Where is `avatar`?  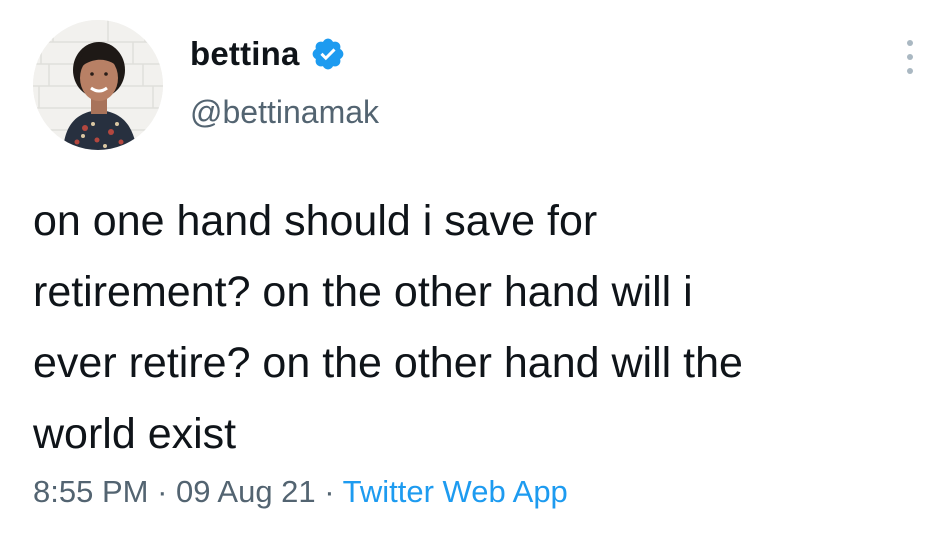 avatar is located at coordinates (98, 85).